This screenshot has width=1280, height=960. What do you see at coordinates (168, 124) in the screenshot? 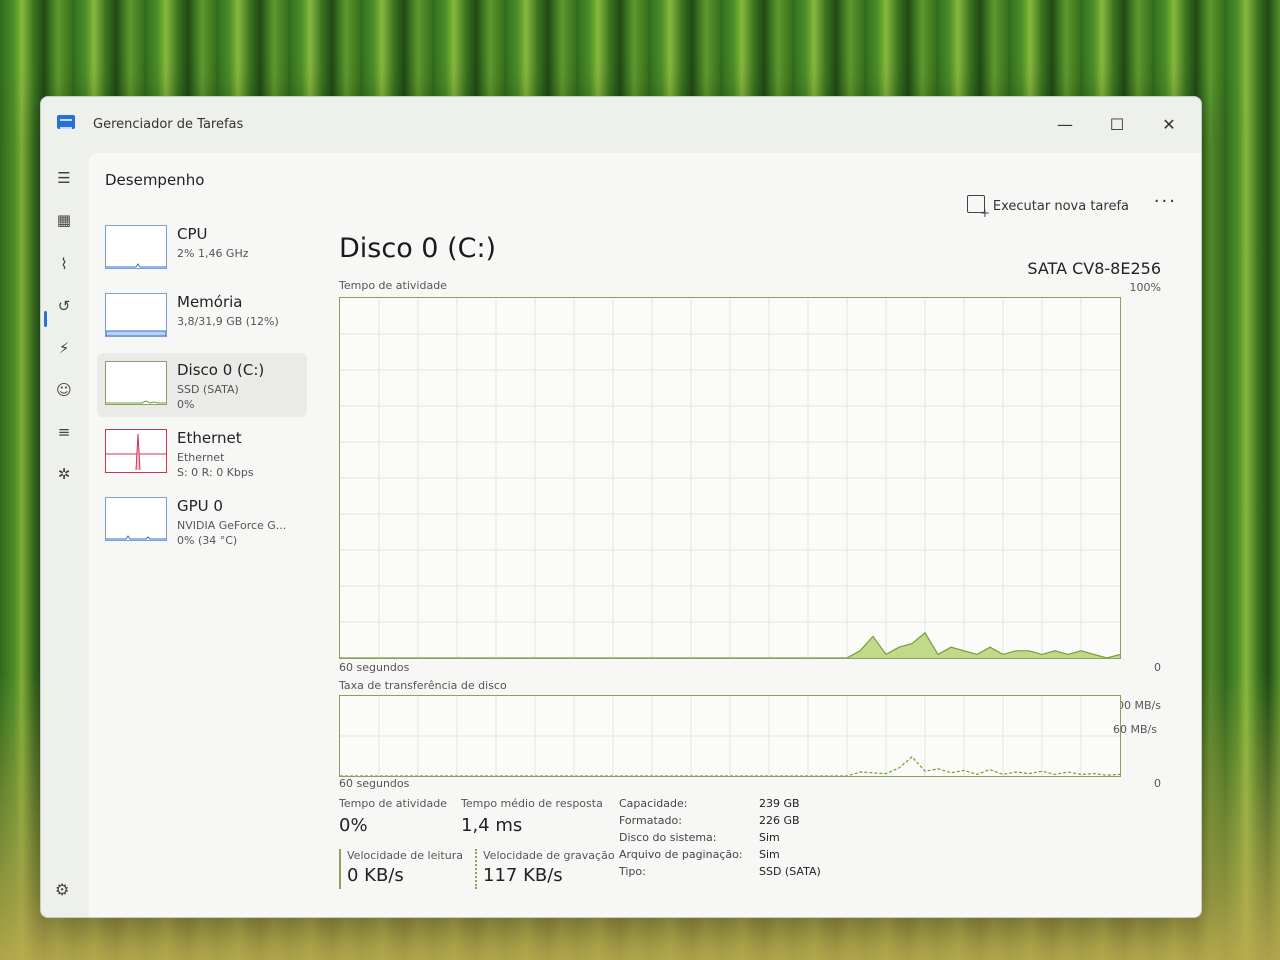
I see `window-title: Gerenciador de Tarefas` at bounding box center [168, 124].